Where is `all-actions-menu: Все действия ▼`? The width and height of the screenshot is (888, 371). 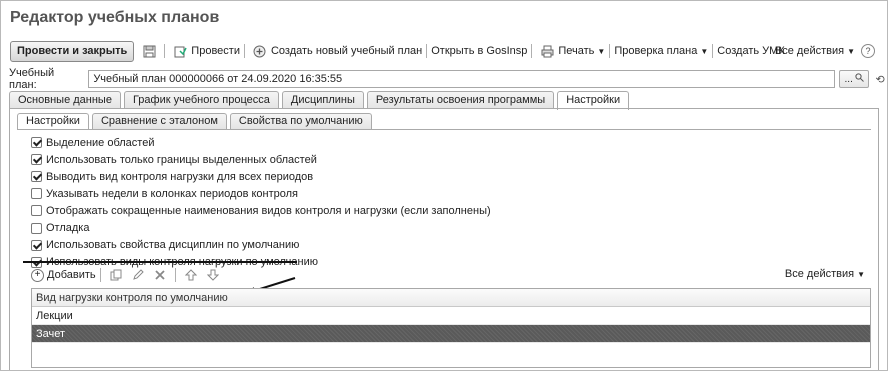
all-actions-menu: Все действия ▼ is located at coordinates (815, 51).